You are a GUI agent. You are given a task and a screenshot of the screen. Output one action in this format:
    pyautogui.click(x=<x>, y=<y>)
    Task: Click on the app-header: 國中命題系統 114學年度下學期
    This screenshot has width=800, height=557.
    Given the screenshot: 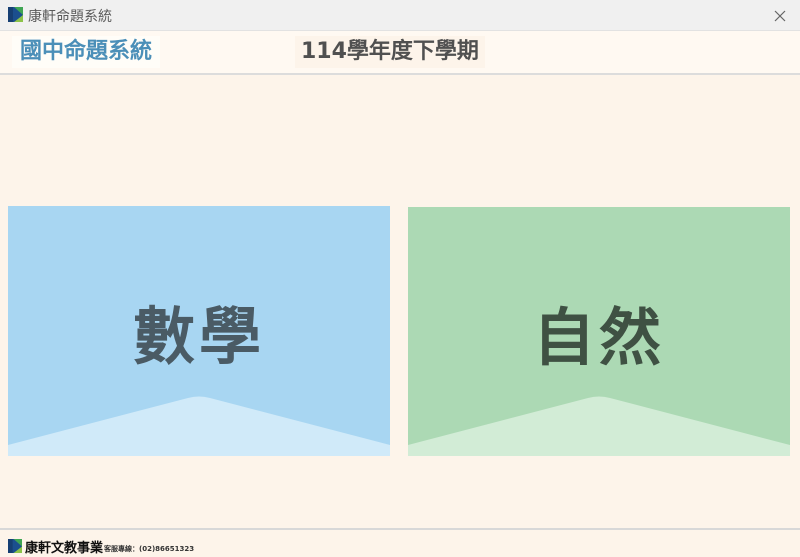 What is the action you would take?
    pyautogui.click(x=400, y=53)
    